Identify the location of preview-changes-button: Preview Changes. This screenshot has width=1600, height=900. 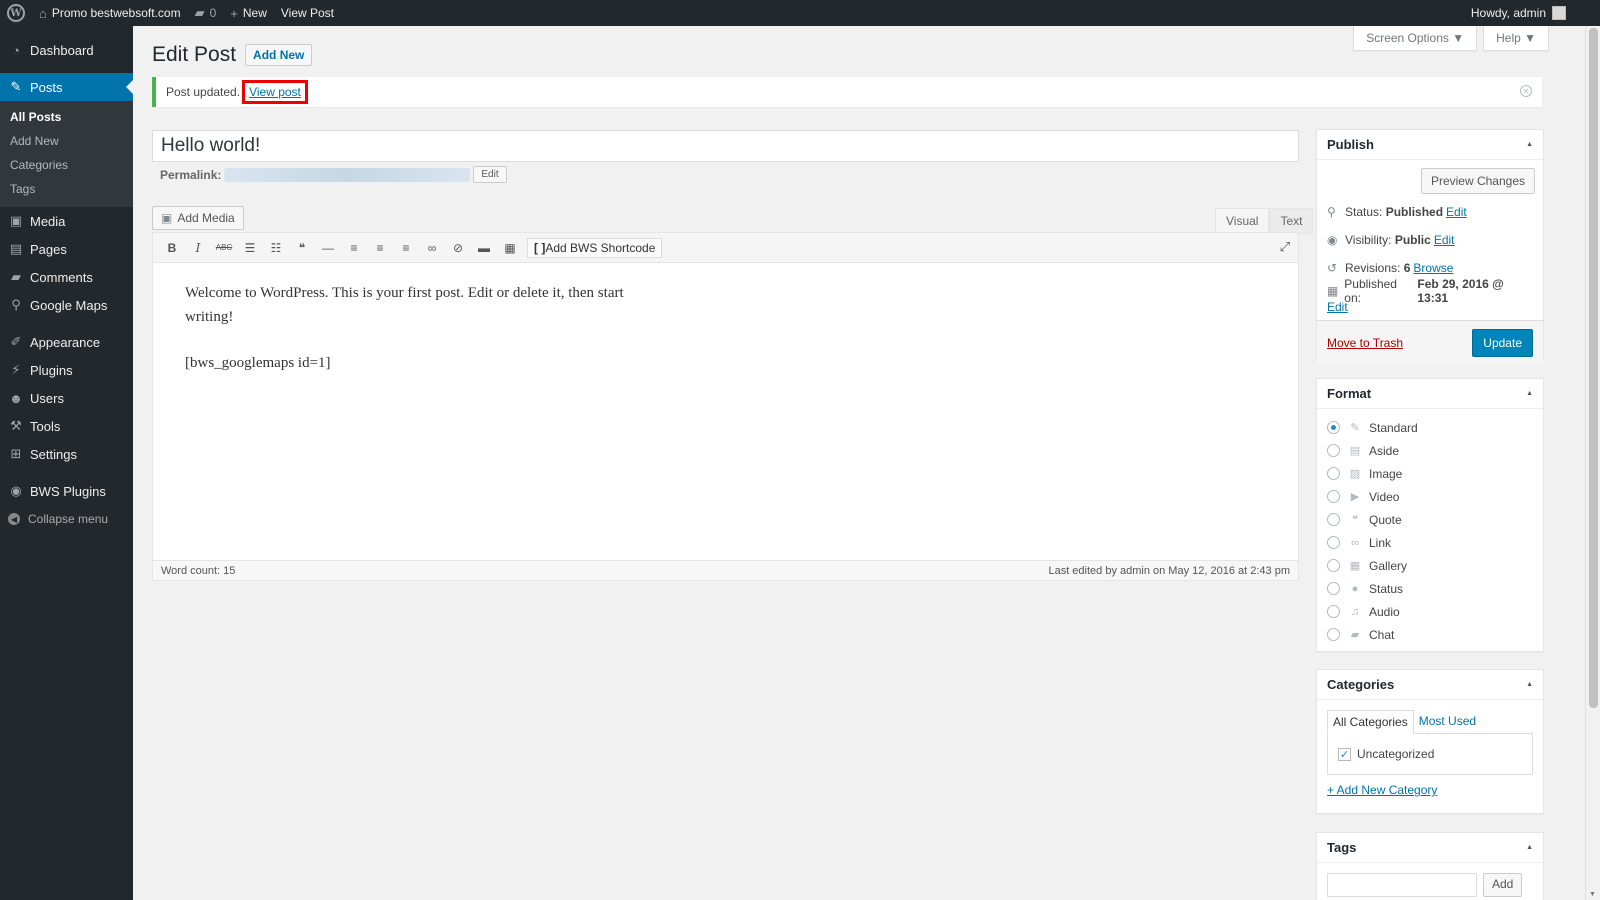
(1477, 181).